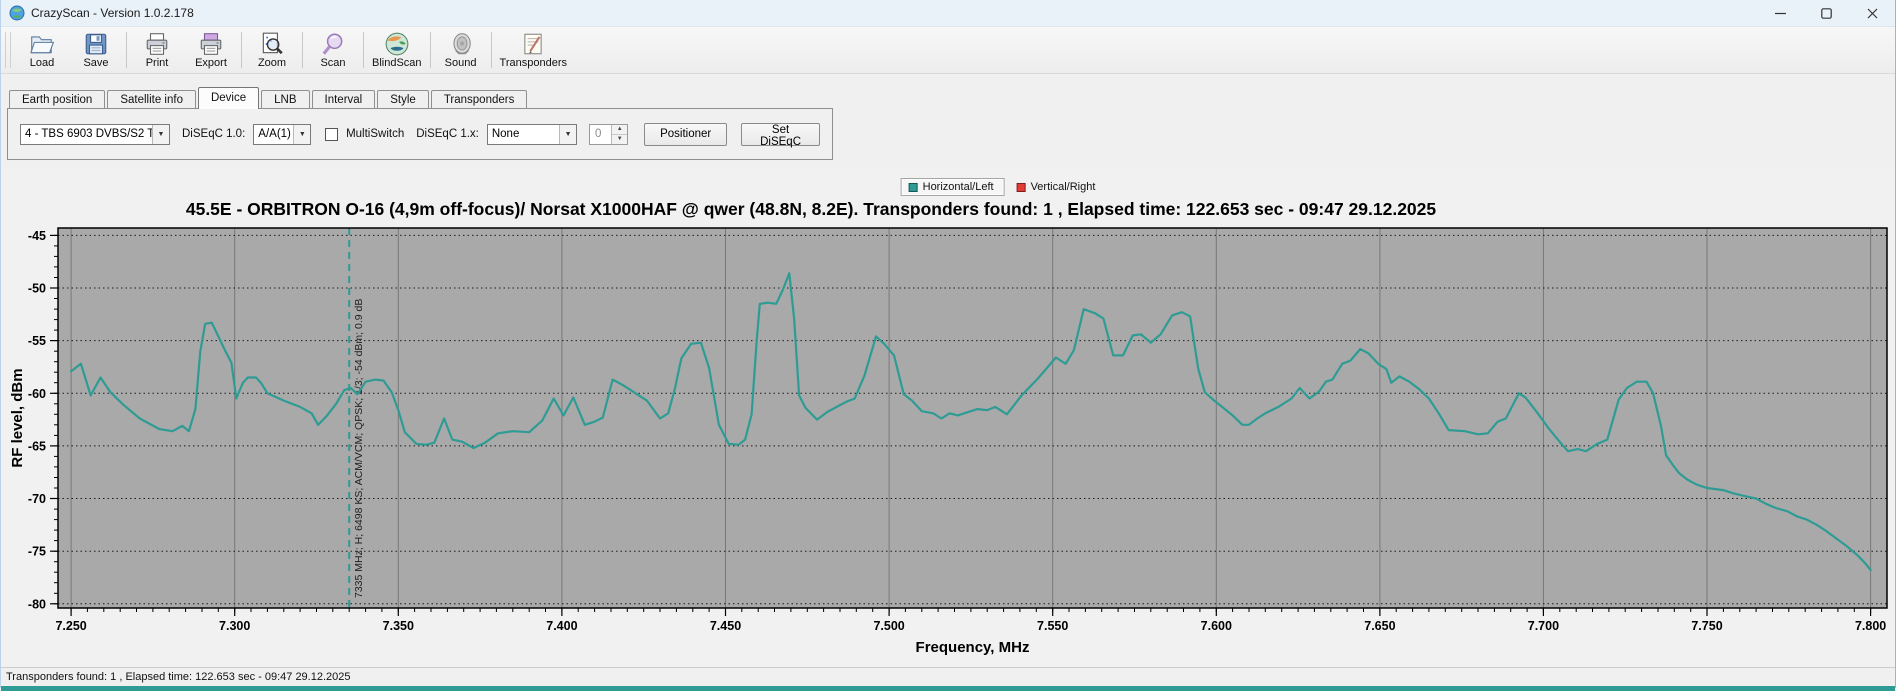 This screenshot has height=691, width=1896. What do you see at coordinates (234, 626) in the screenshot?
I see `svg-text: 7.300` at bounding box center [234, 626].